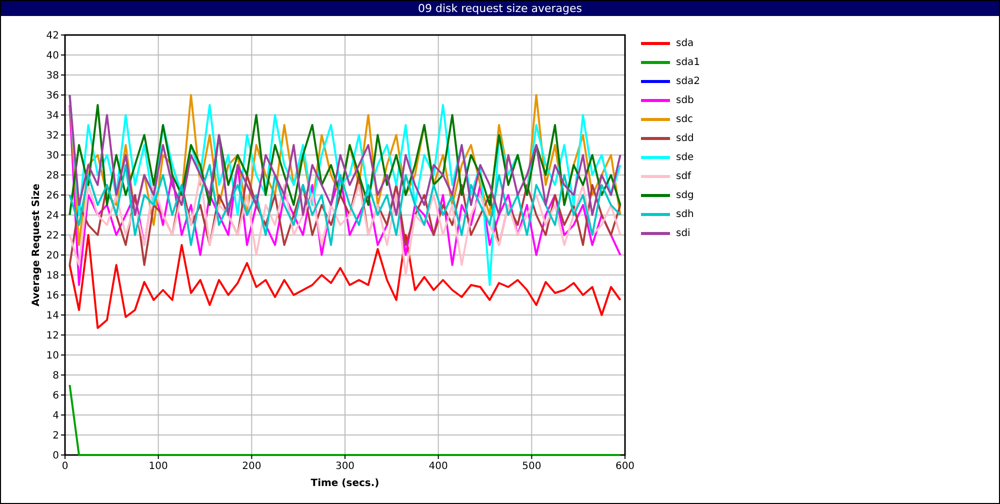  I want to click on tick-label: 36, so click(52, 96).